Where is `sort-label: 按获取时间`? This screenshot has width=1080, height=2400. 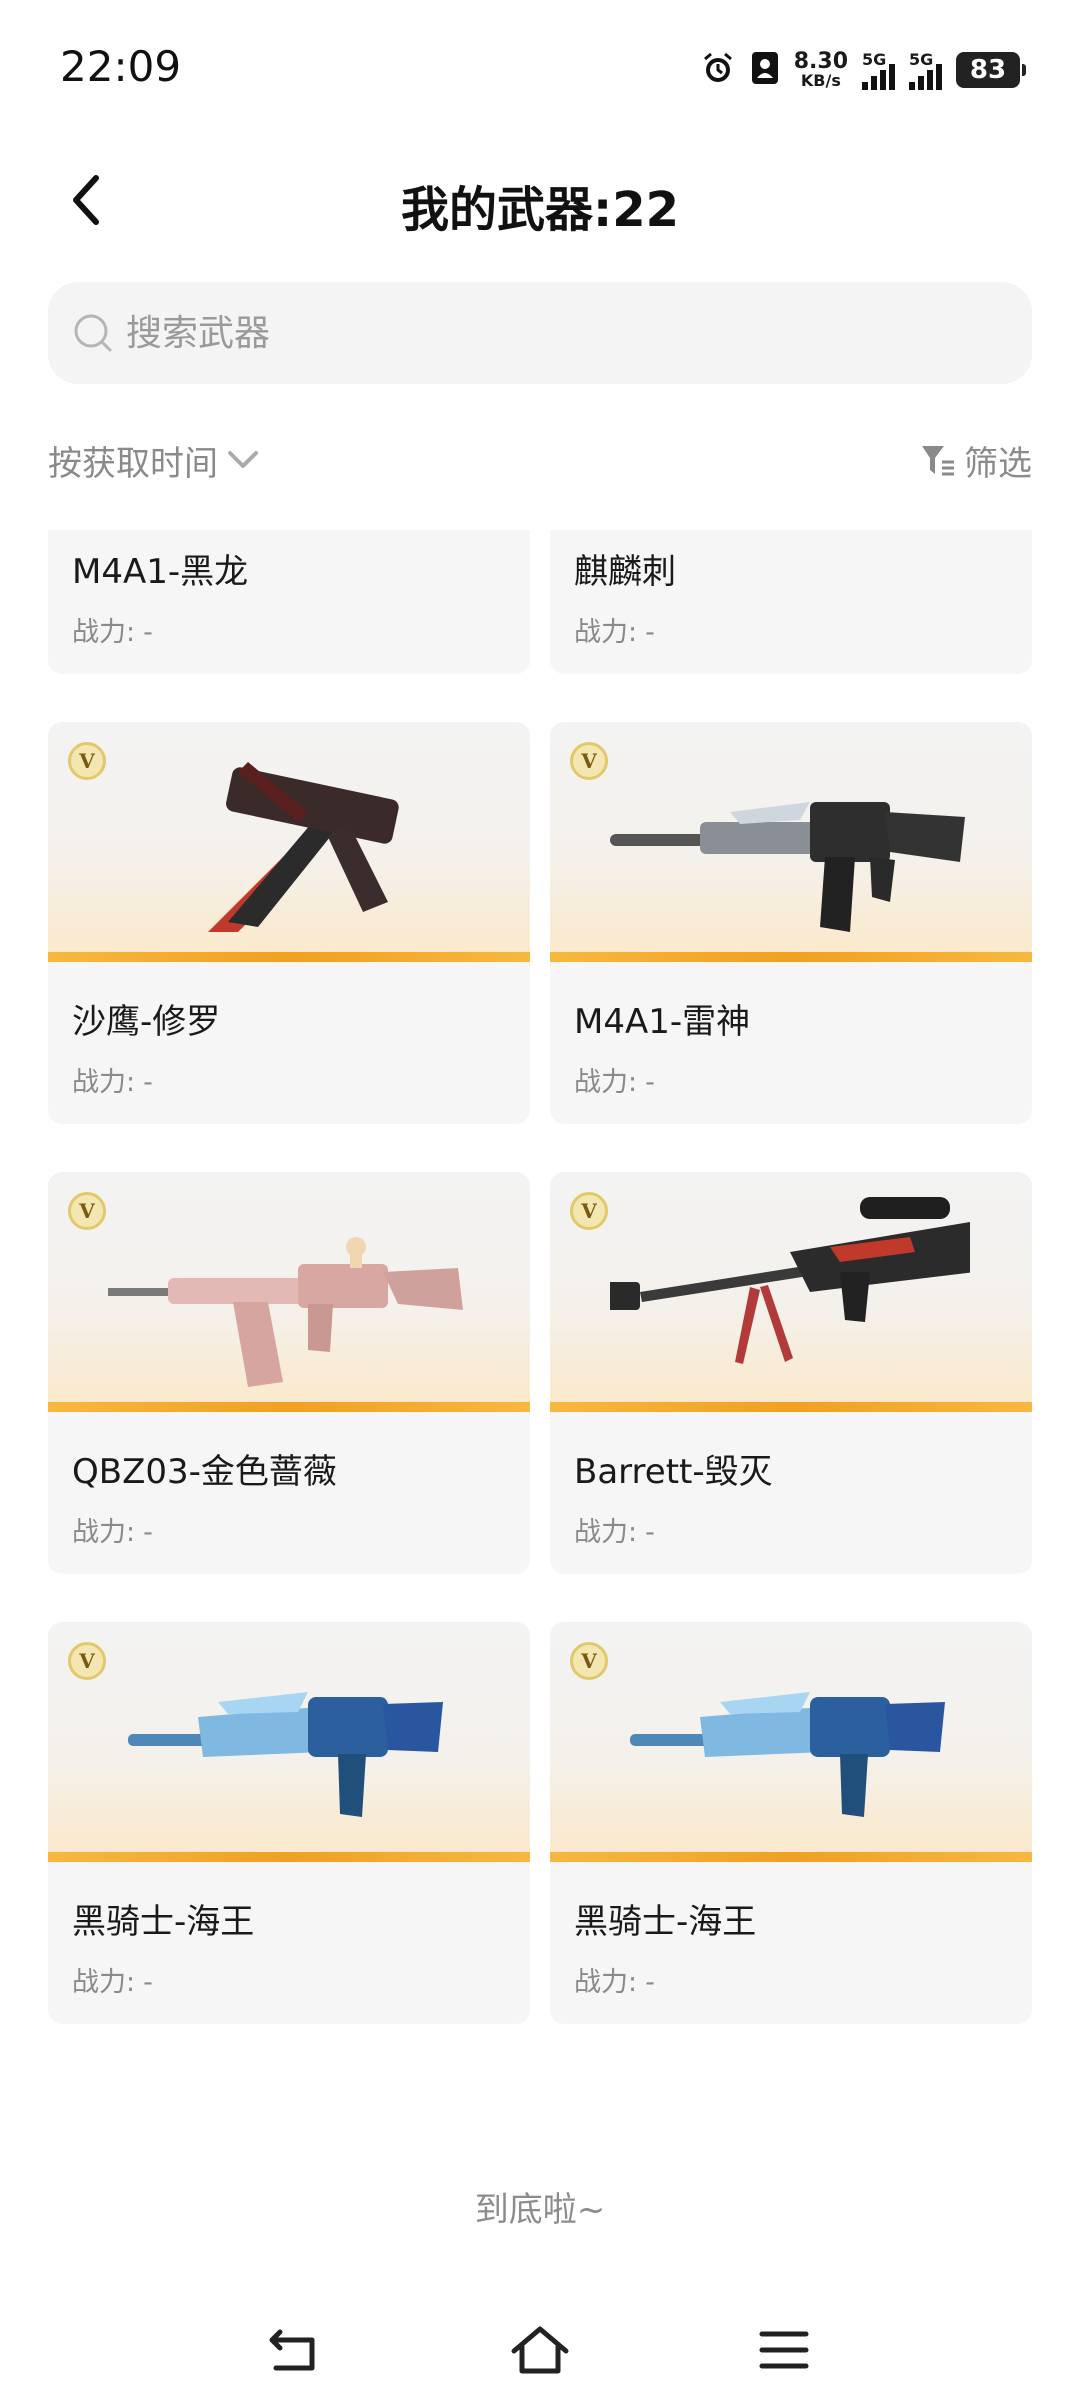 sort-label: 按获取时间 is located at coordinates (133, 463).